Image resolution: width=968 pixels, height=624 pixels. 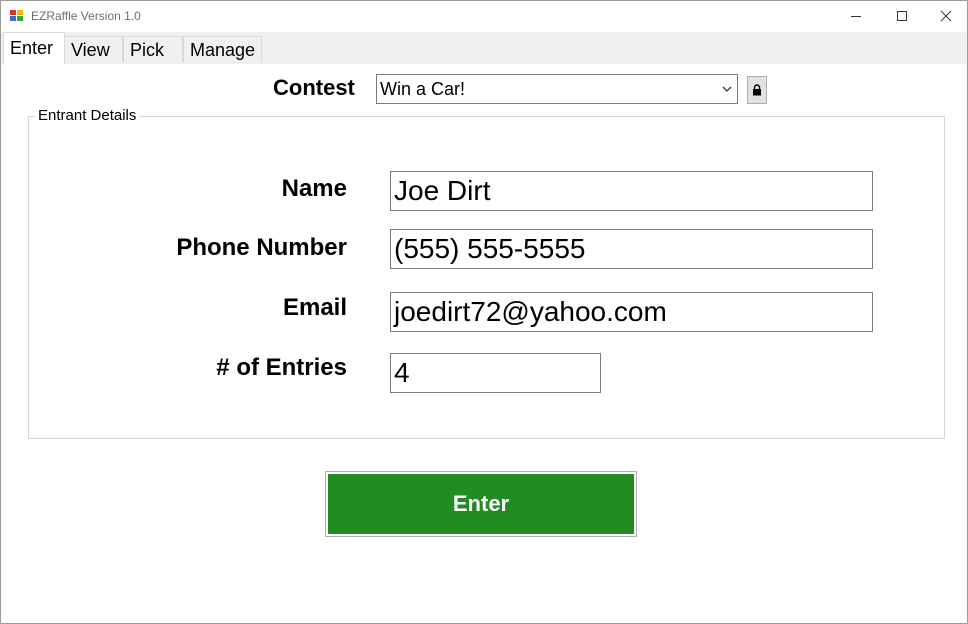 I want to click on entries-label: # of Entries, so click(x=281, y=367).